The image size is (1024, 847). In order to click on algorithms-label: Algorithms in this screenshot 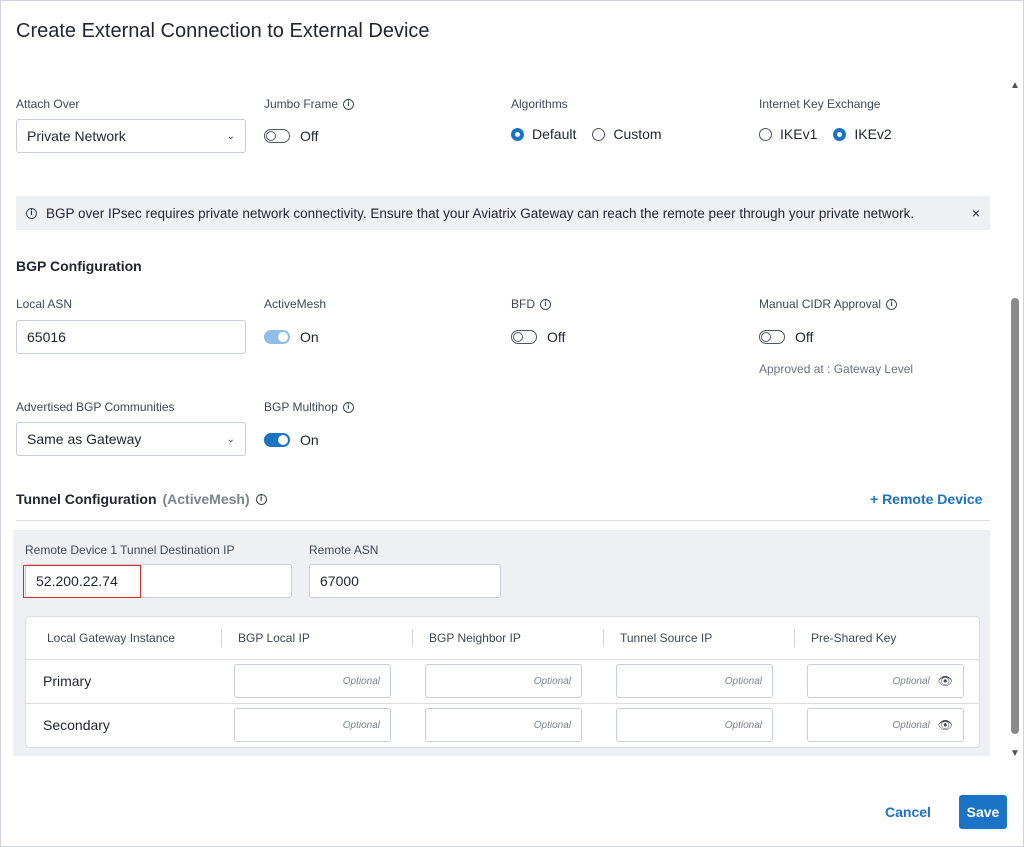, I will do `click(539, 104)`.